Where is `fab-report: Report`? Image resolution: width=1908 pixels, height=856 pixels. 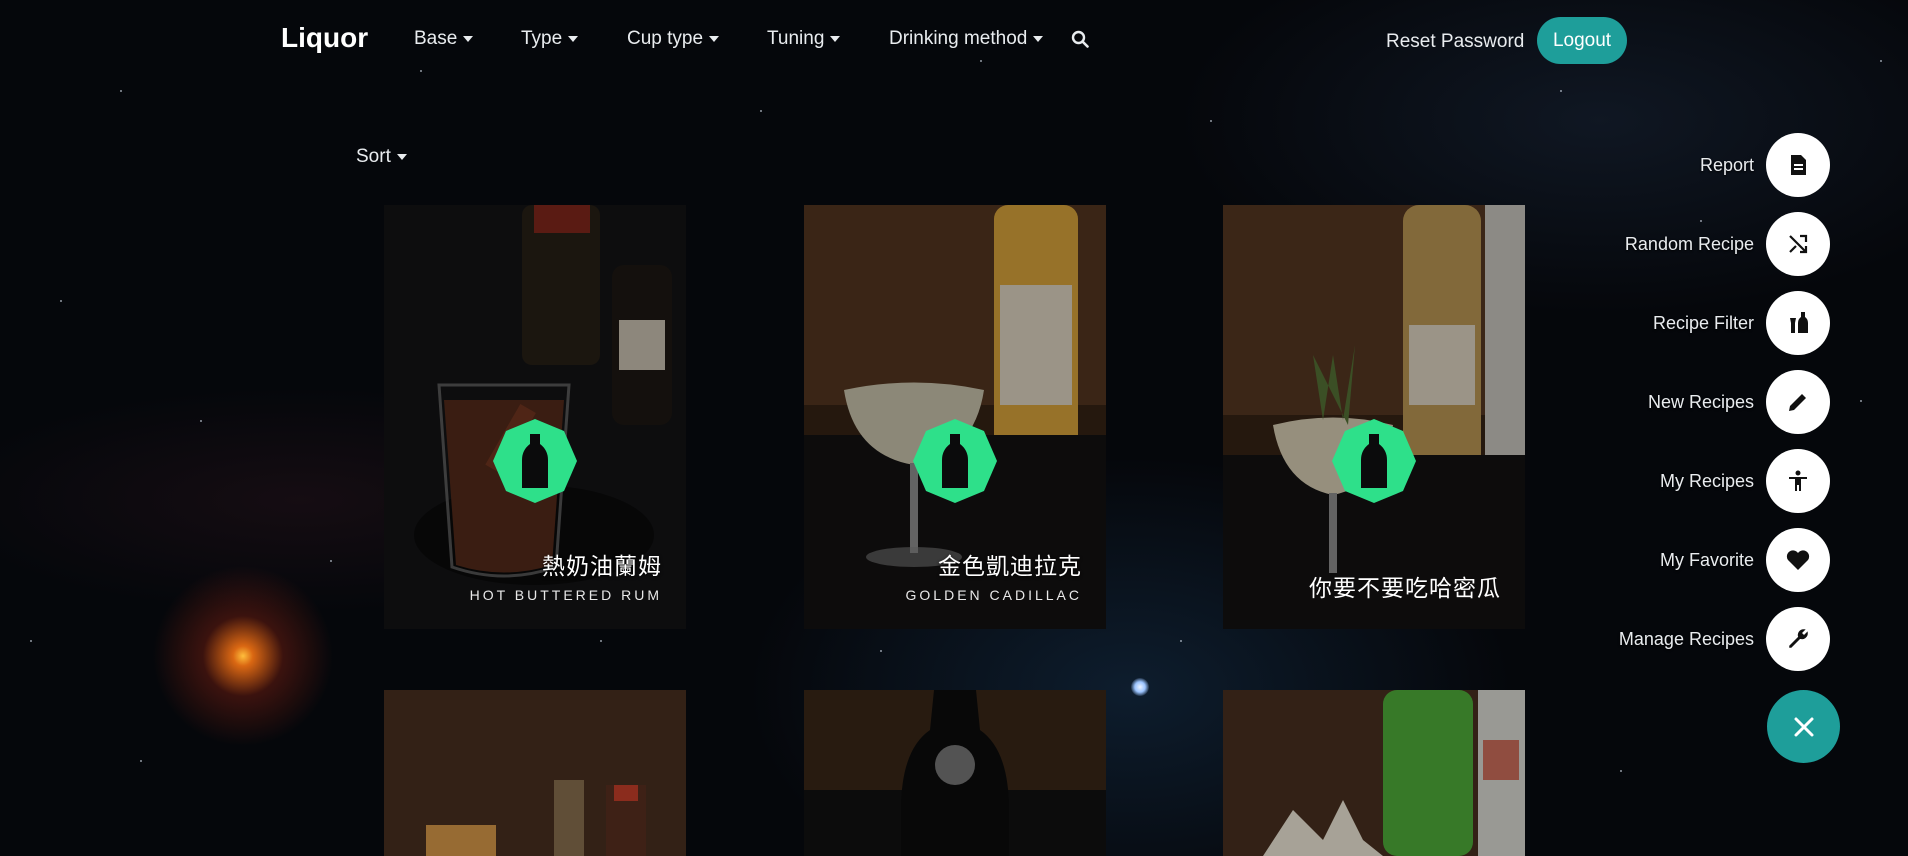 fab-report: Report is located at coordinates (1765, 165).